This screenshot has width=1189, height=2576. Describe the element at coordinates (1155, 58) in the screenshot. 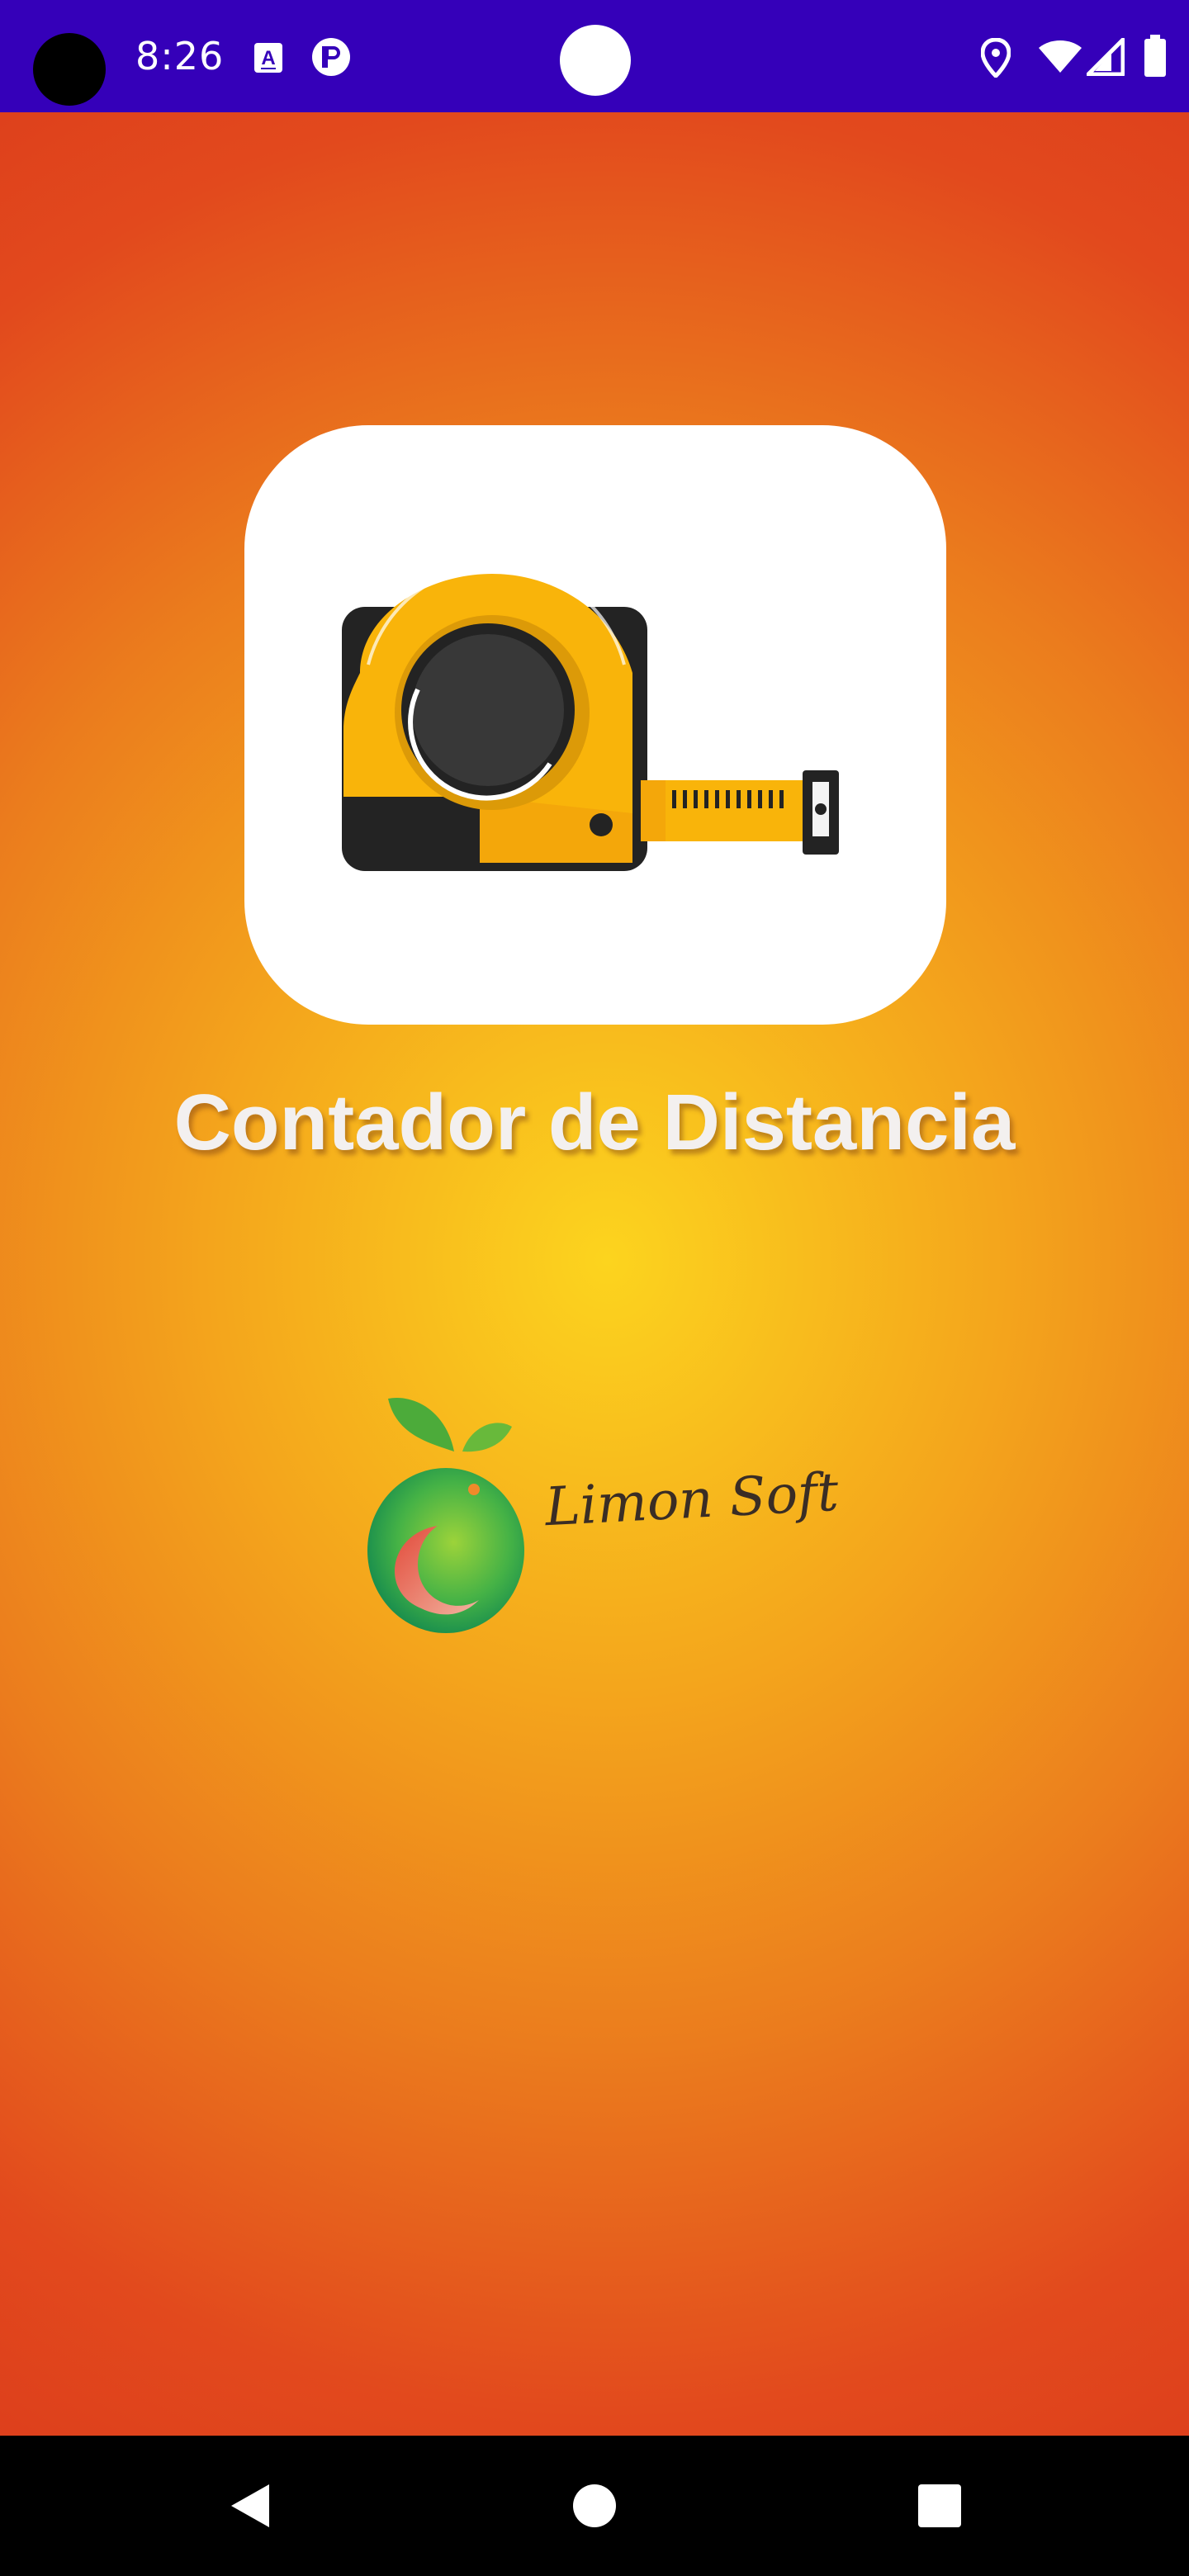

I see `battery-icon` at that location.